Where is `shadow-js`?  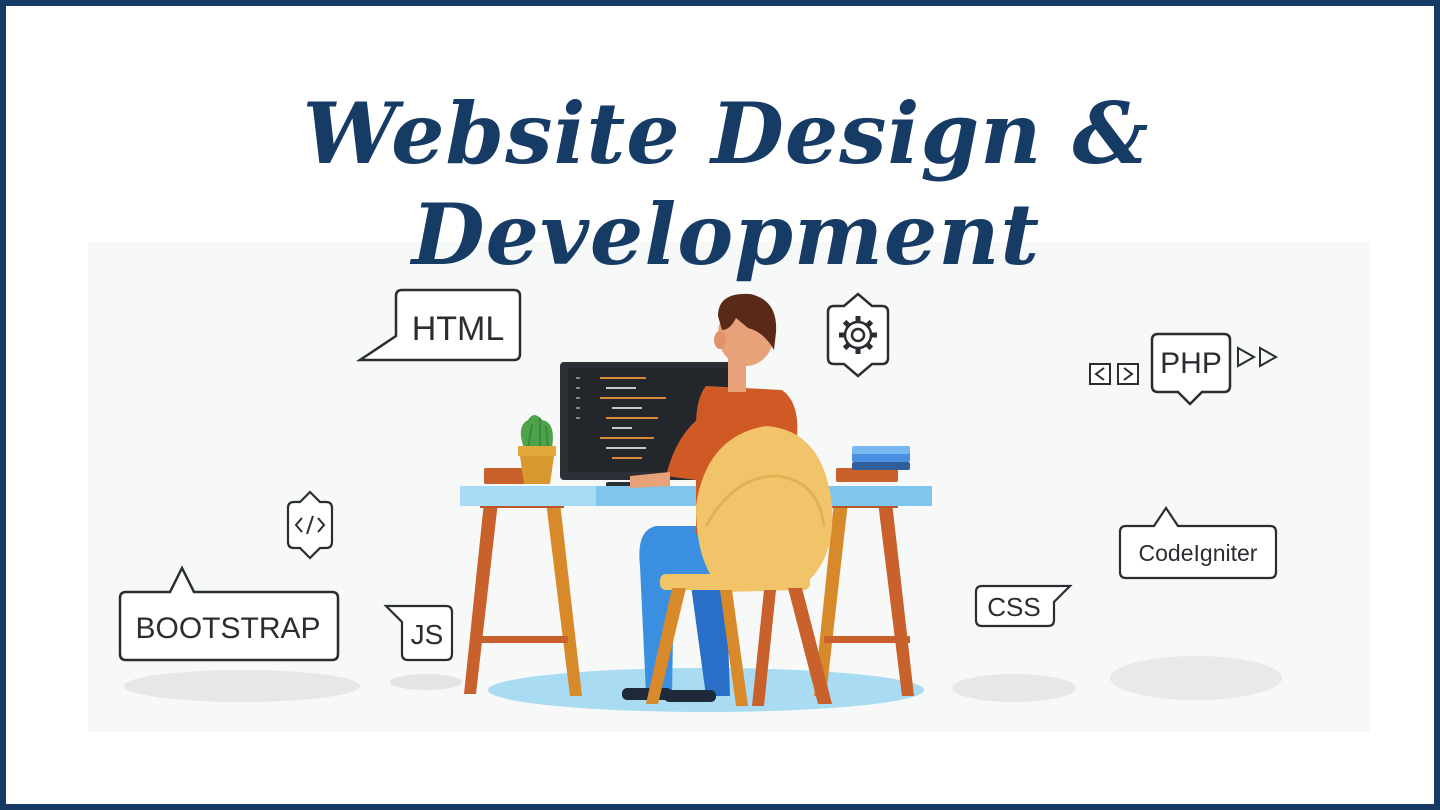
shadow-js is located at coordinates (426, 682).